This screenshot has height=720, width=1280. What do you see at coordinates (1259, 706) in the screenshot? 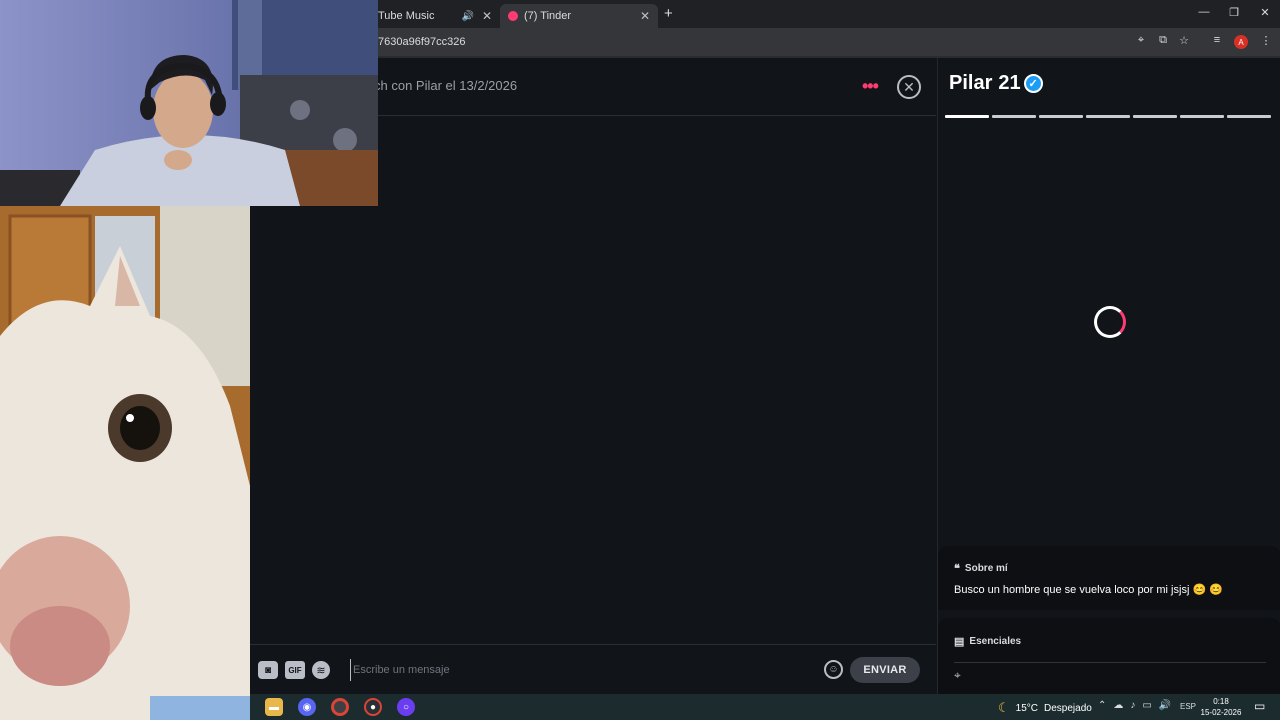
I see `notification-icon: ▭` at bounding box center [1259, 706].